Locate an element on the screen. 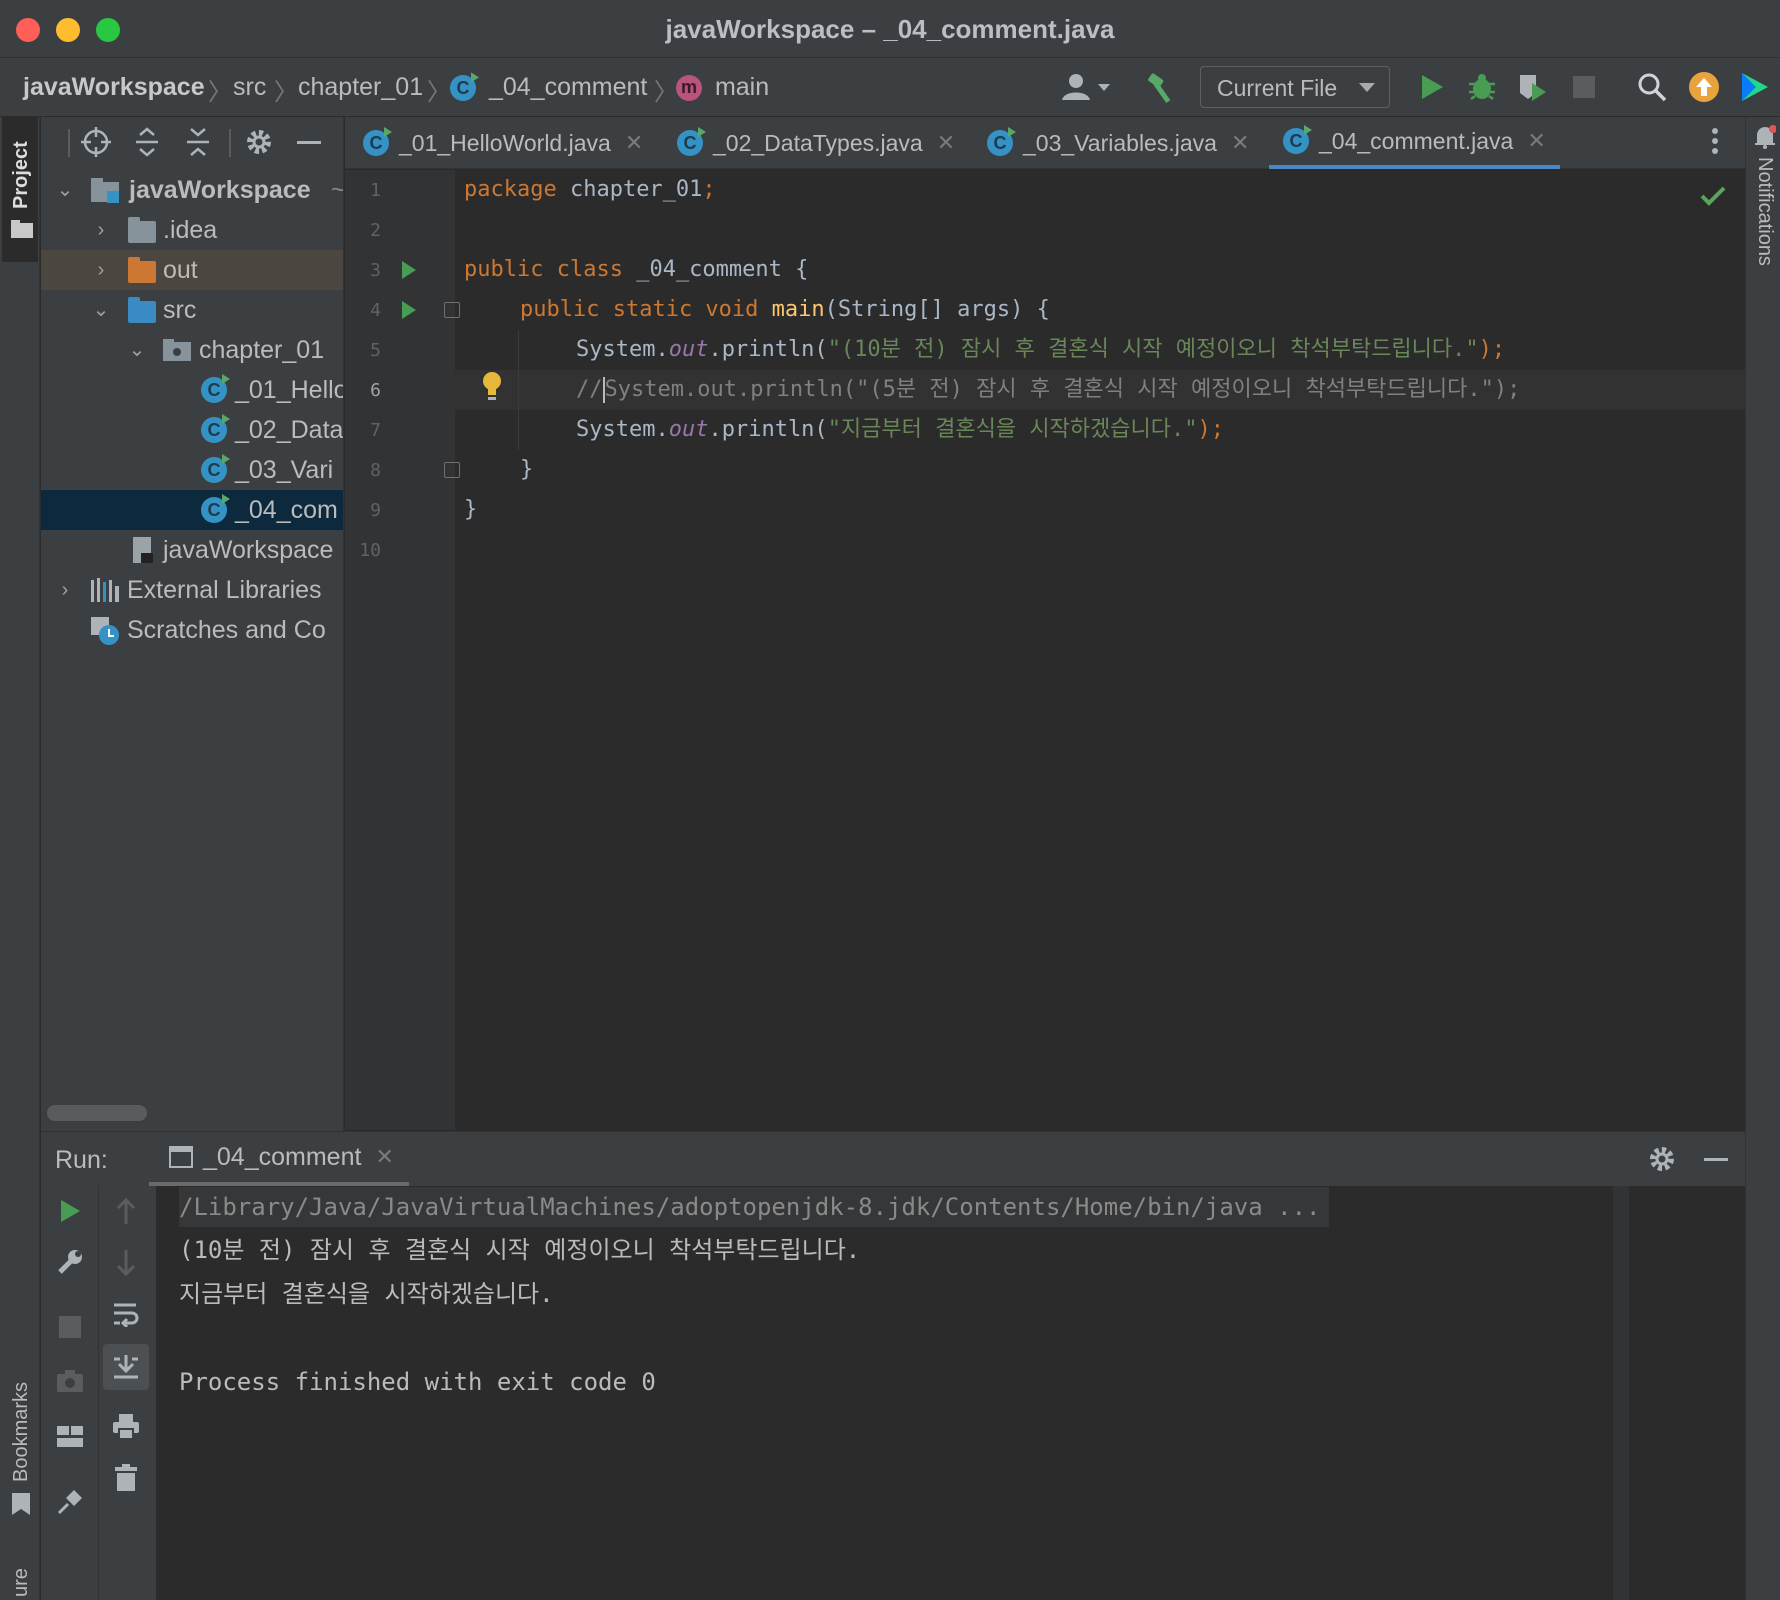 Image resolution: width=1780 pixels, height=1600 pixels. user-menu-icon is located at coordinates (1086, 87).